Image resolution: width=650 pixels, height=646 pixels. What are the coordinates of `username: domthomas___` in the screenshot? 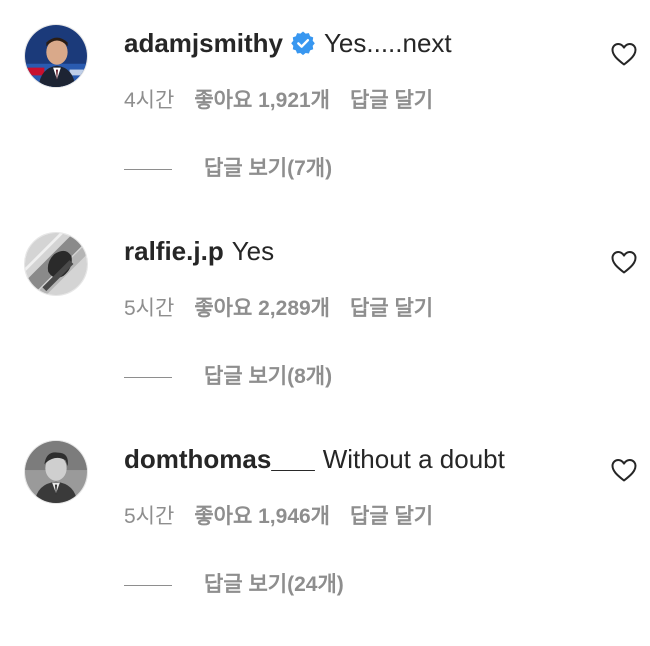 It's located at (219, 459).